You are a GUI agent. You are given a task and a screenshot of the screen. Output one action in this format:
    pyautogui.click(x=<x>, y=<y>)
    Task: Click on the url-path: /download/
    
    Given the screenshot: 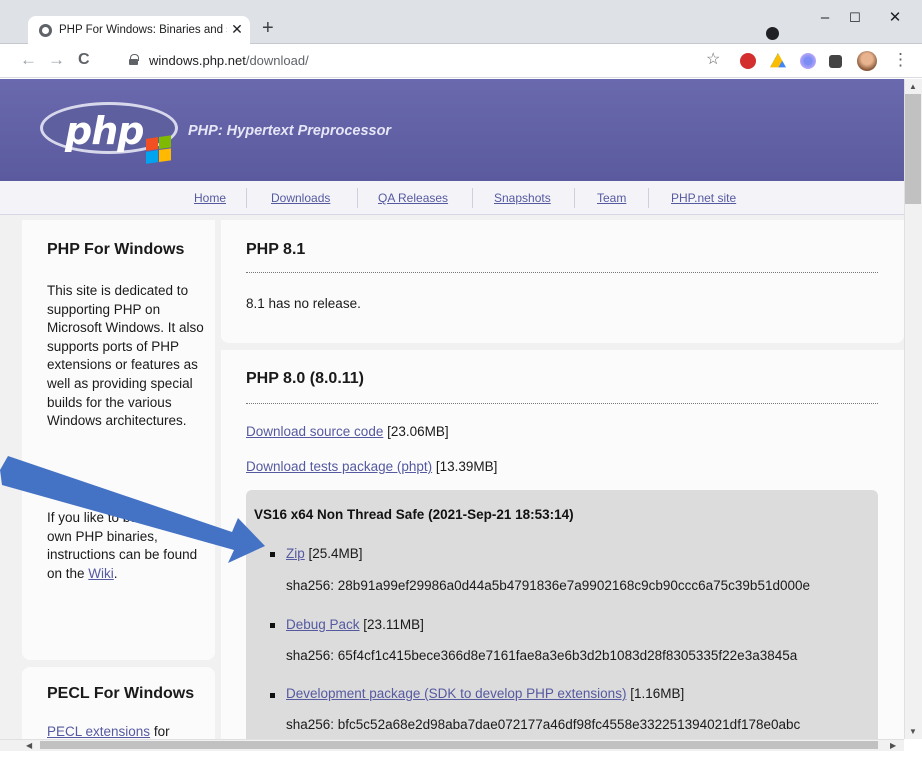 What is the action you would take?
    pyautogui.click(x=277, y=60)
    